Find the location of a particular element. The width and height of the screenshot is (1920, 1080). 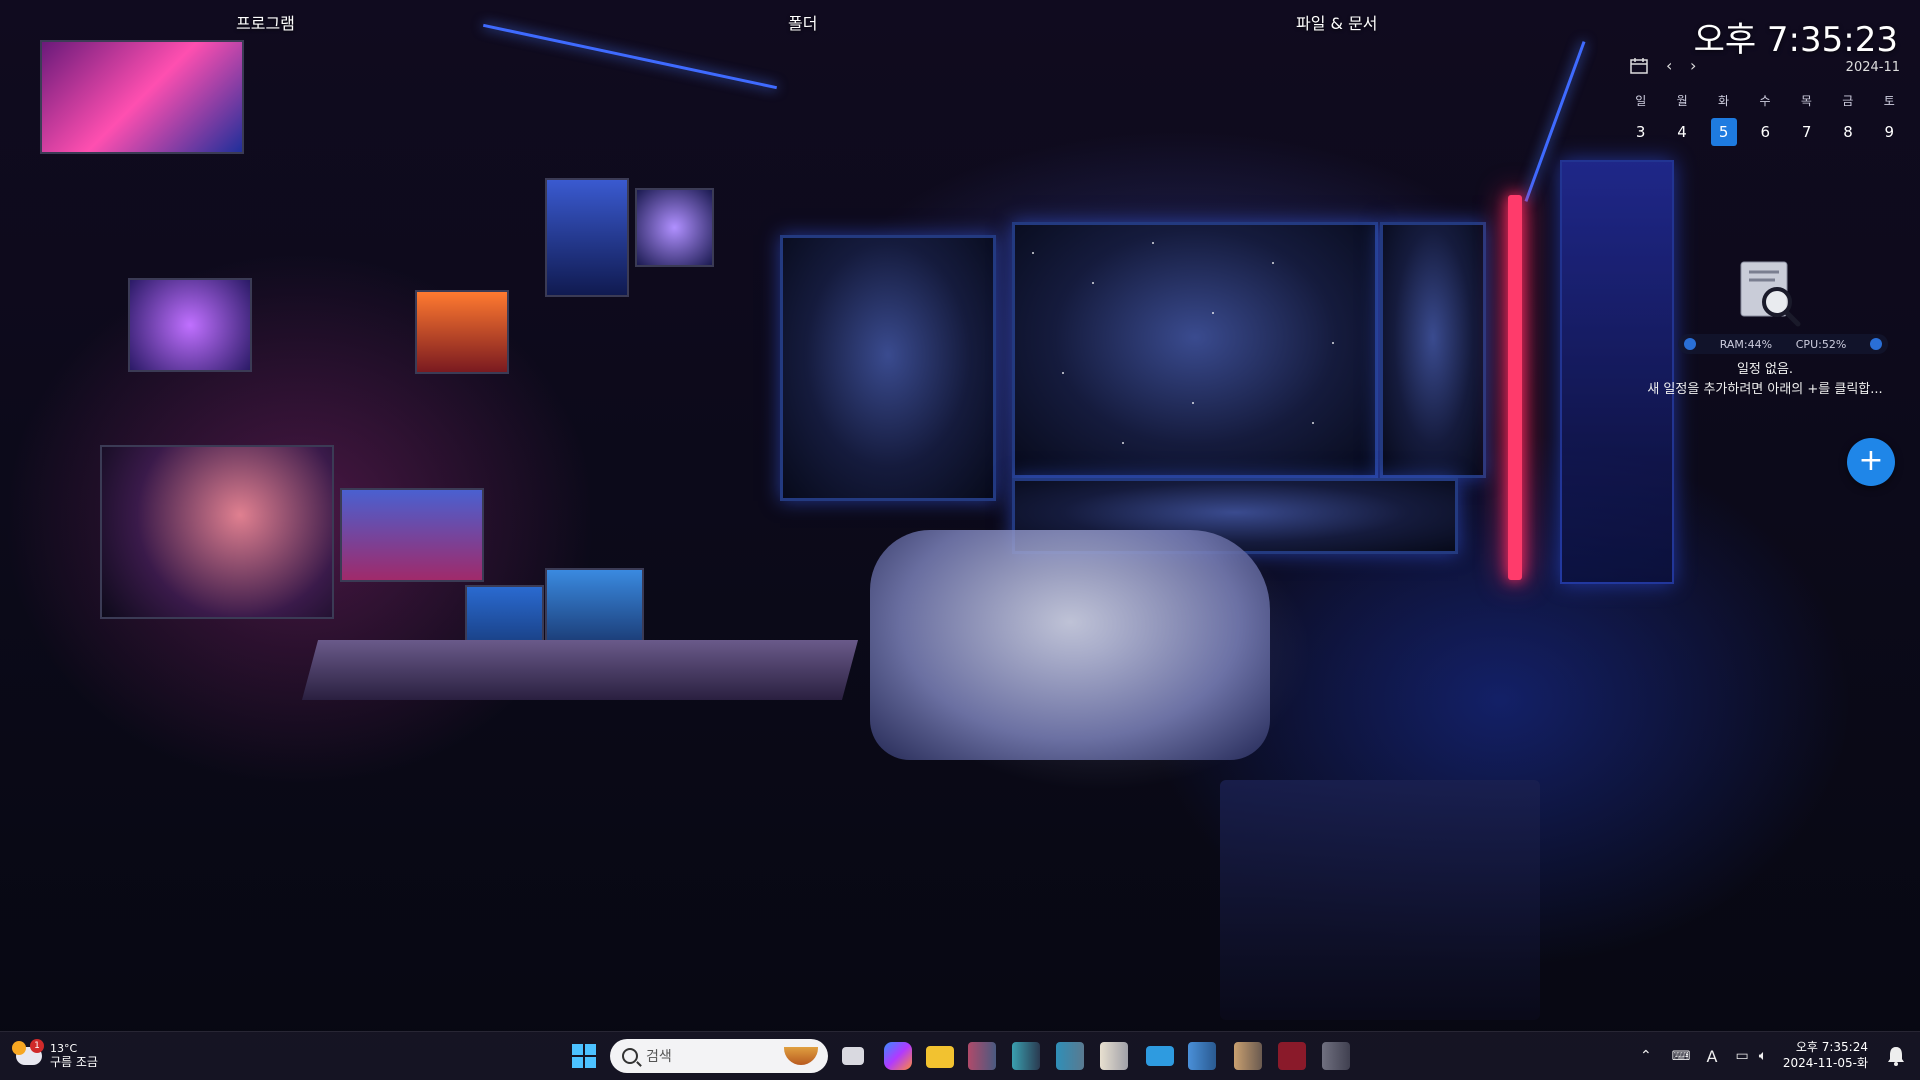

pinned-app-1-icon is located at coordinates (982, 1056).